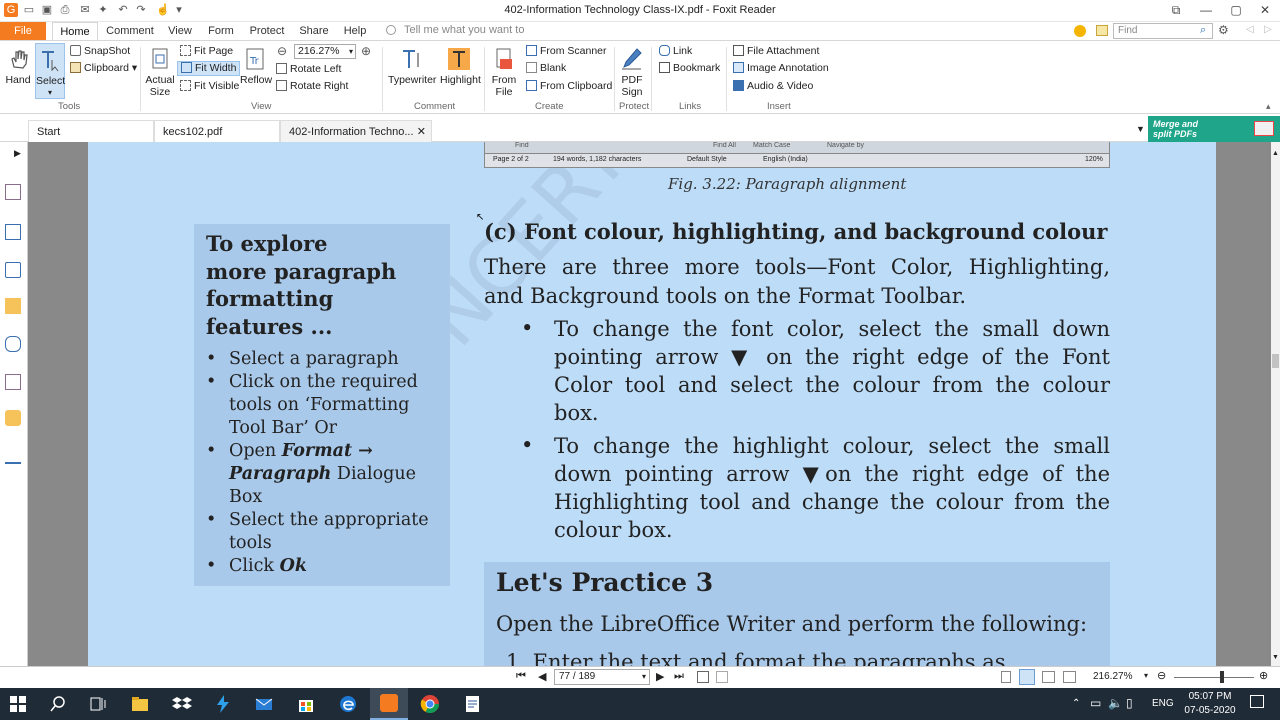  Describe the element at coordinates (1268, 29) in the screenshot. I see `next-arrow-icon: ▷` at that location.